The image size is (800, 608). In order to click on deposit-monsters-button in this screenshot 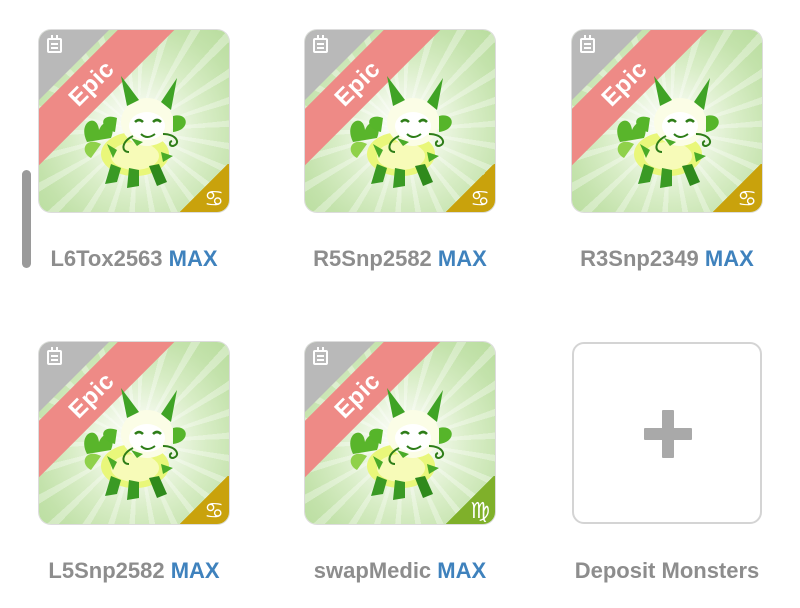, I will do `click(667, 433)`.